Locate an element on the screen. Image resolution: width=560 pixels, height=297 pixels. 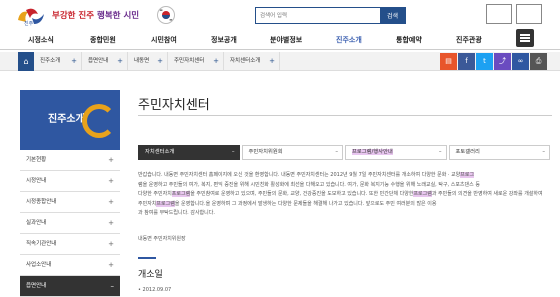
search-button: 검색 is located at coordinates (392, 15).